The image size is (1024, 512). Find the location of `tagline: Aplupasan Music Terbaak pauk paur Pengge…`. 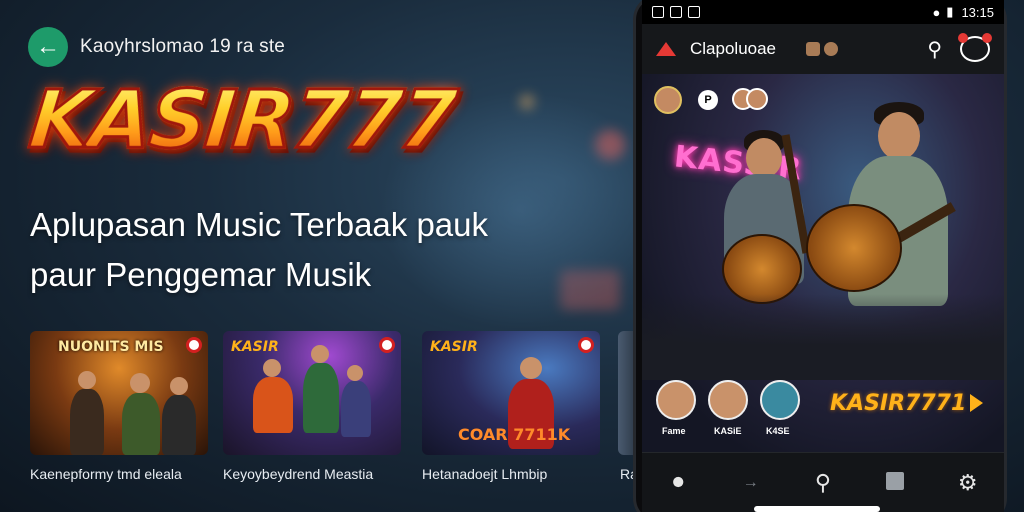

tagline: Aplupasan Music Terbaak pauk paur Pengge… is located at coordinates (259, 250).